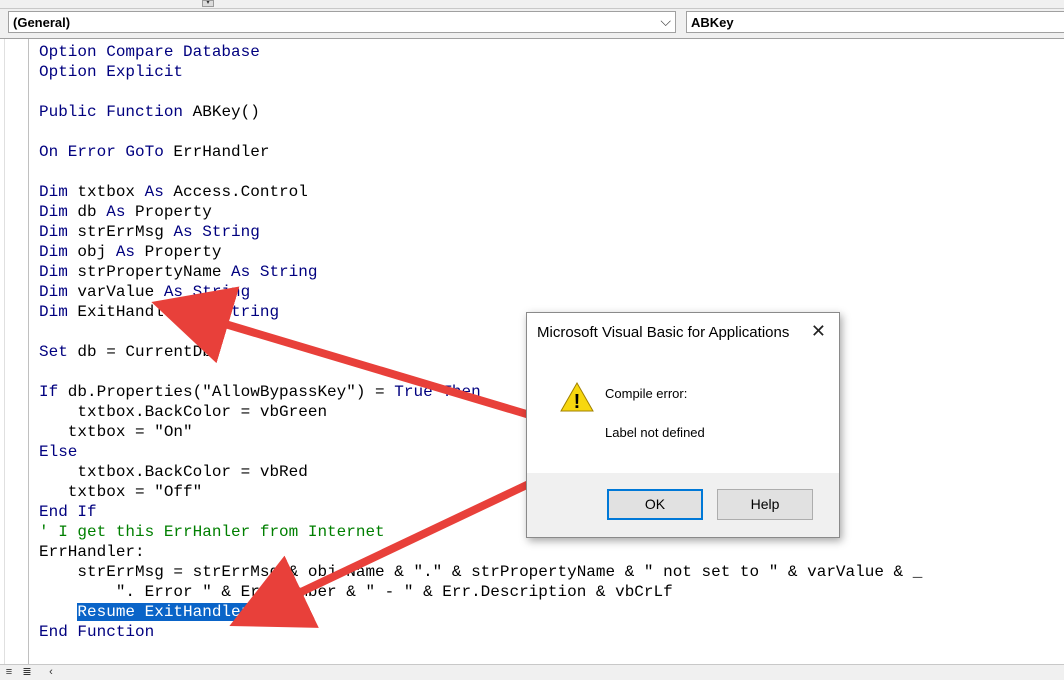 The height and width of the screenshot is (680, 1064). What do you see at coordinates (51, 672) in the screenshot?
I see `scroll-left-icon: ‹` at bounding box center [51, 672].